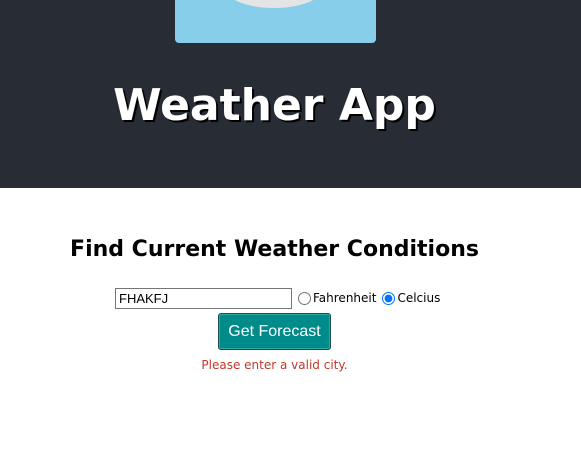 Image resolution: width=581 pixels, height=461 pixels. I want to click on weather-logo-icon, so click(275, 21).